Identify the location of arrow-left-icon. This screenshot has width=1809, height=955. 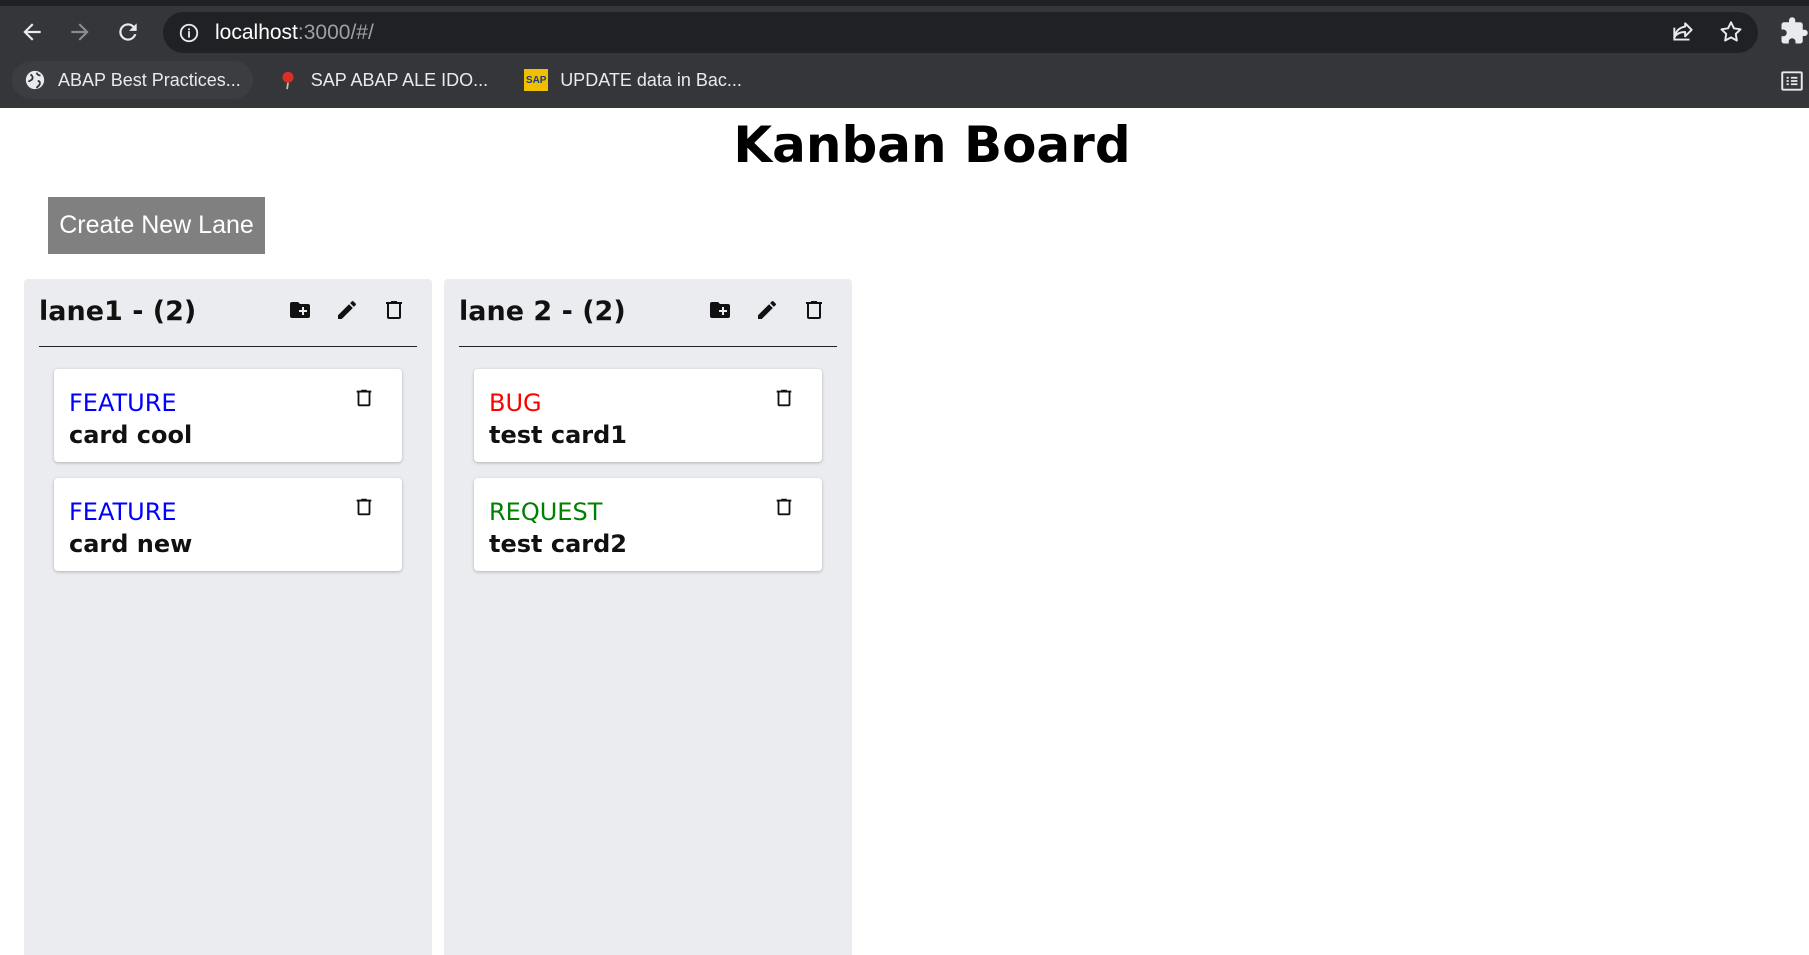
(32, 32).